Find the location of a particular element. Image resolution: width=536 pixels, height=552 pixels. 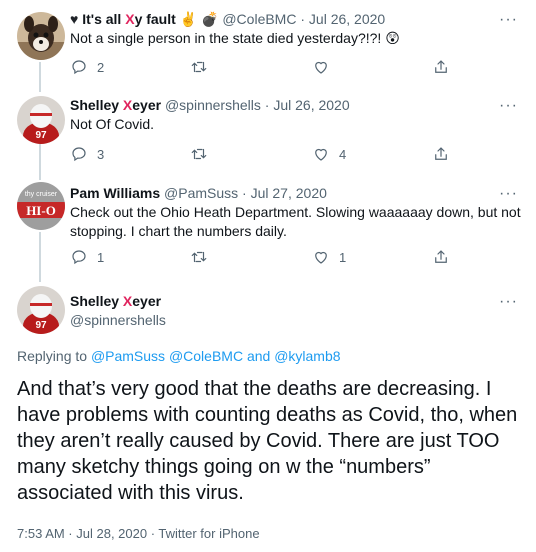

heart-emoji-icon: ♥ is located at coordinates (74, 19).